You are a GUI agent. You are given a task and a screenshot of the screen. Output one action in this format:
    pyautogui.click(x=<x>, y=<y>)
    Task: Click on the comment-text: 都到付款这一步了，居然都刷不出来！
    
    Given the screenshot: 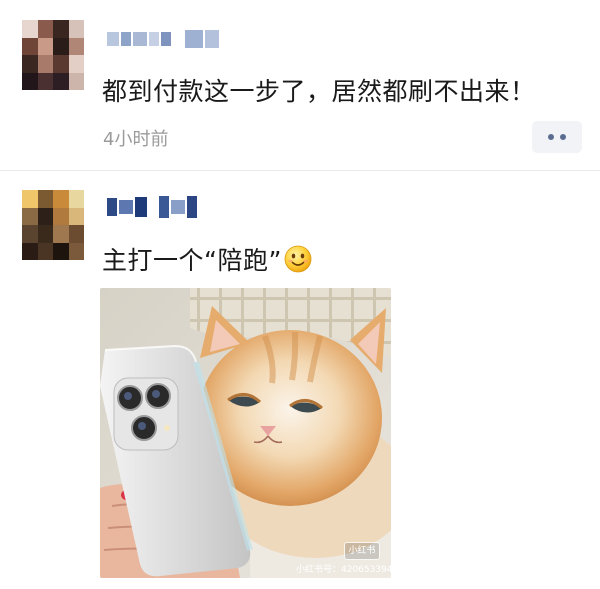 What is the action you would take?
    pyautogui.click(x=319, y=91)
    